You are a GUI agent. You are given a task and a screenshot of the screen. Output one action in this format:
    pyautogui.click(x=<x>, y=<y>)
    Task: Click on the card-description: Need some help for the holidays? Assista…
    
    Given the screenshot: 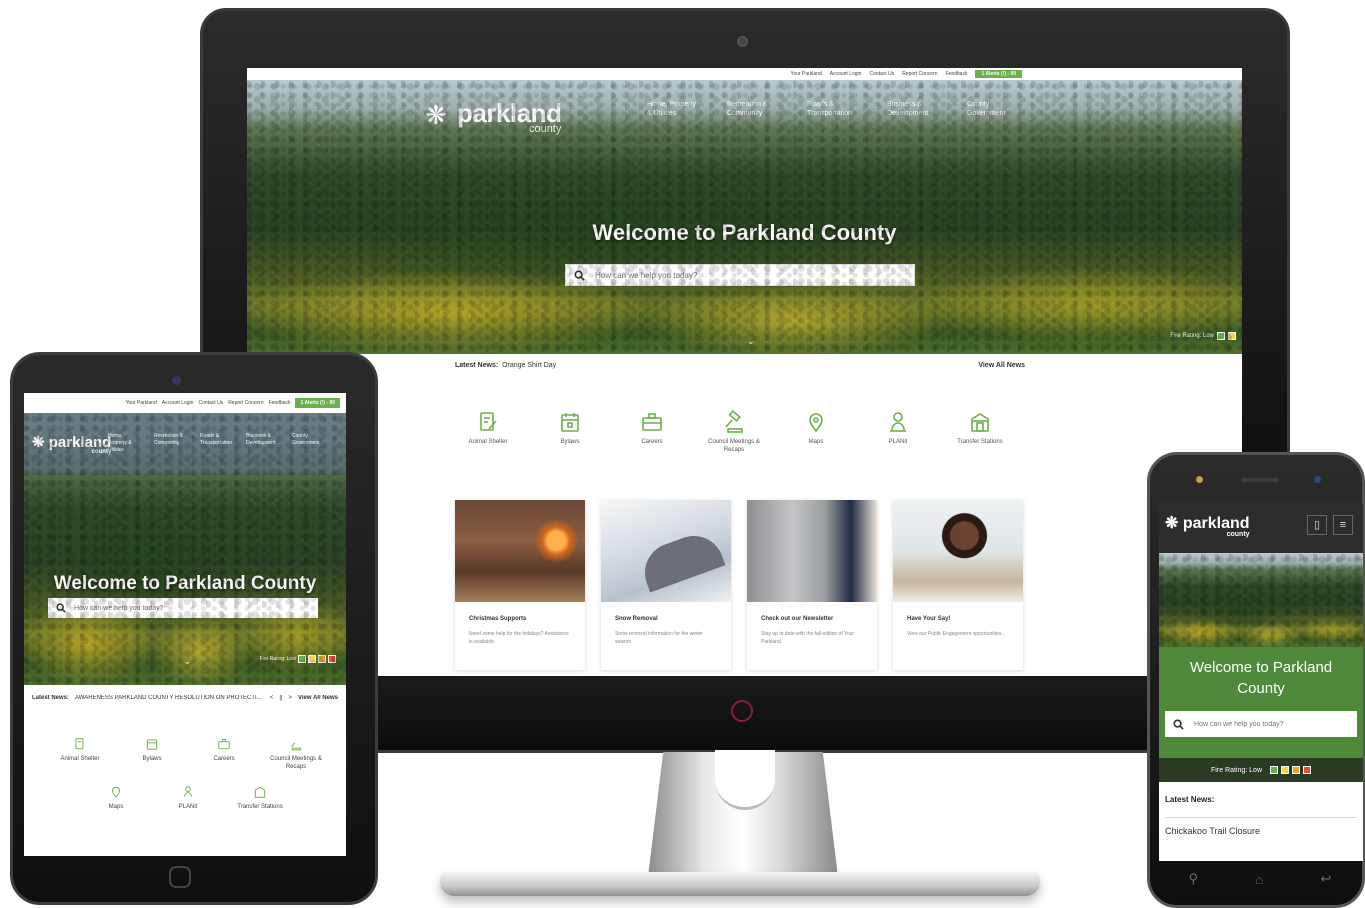 What is the action you would take?
    pyautogui.click(x=519, y=638)
    